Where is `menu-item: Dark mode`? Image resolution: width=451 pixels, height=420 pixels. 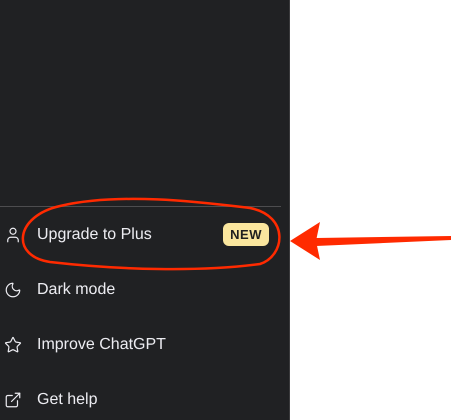
menu-item: Dark mode is located at coordinates (153, 289).